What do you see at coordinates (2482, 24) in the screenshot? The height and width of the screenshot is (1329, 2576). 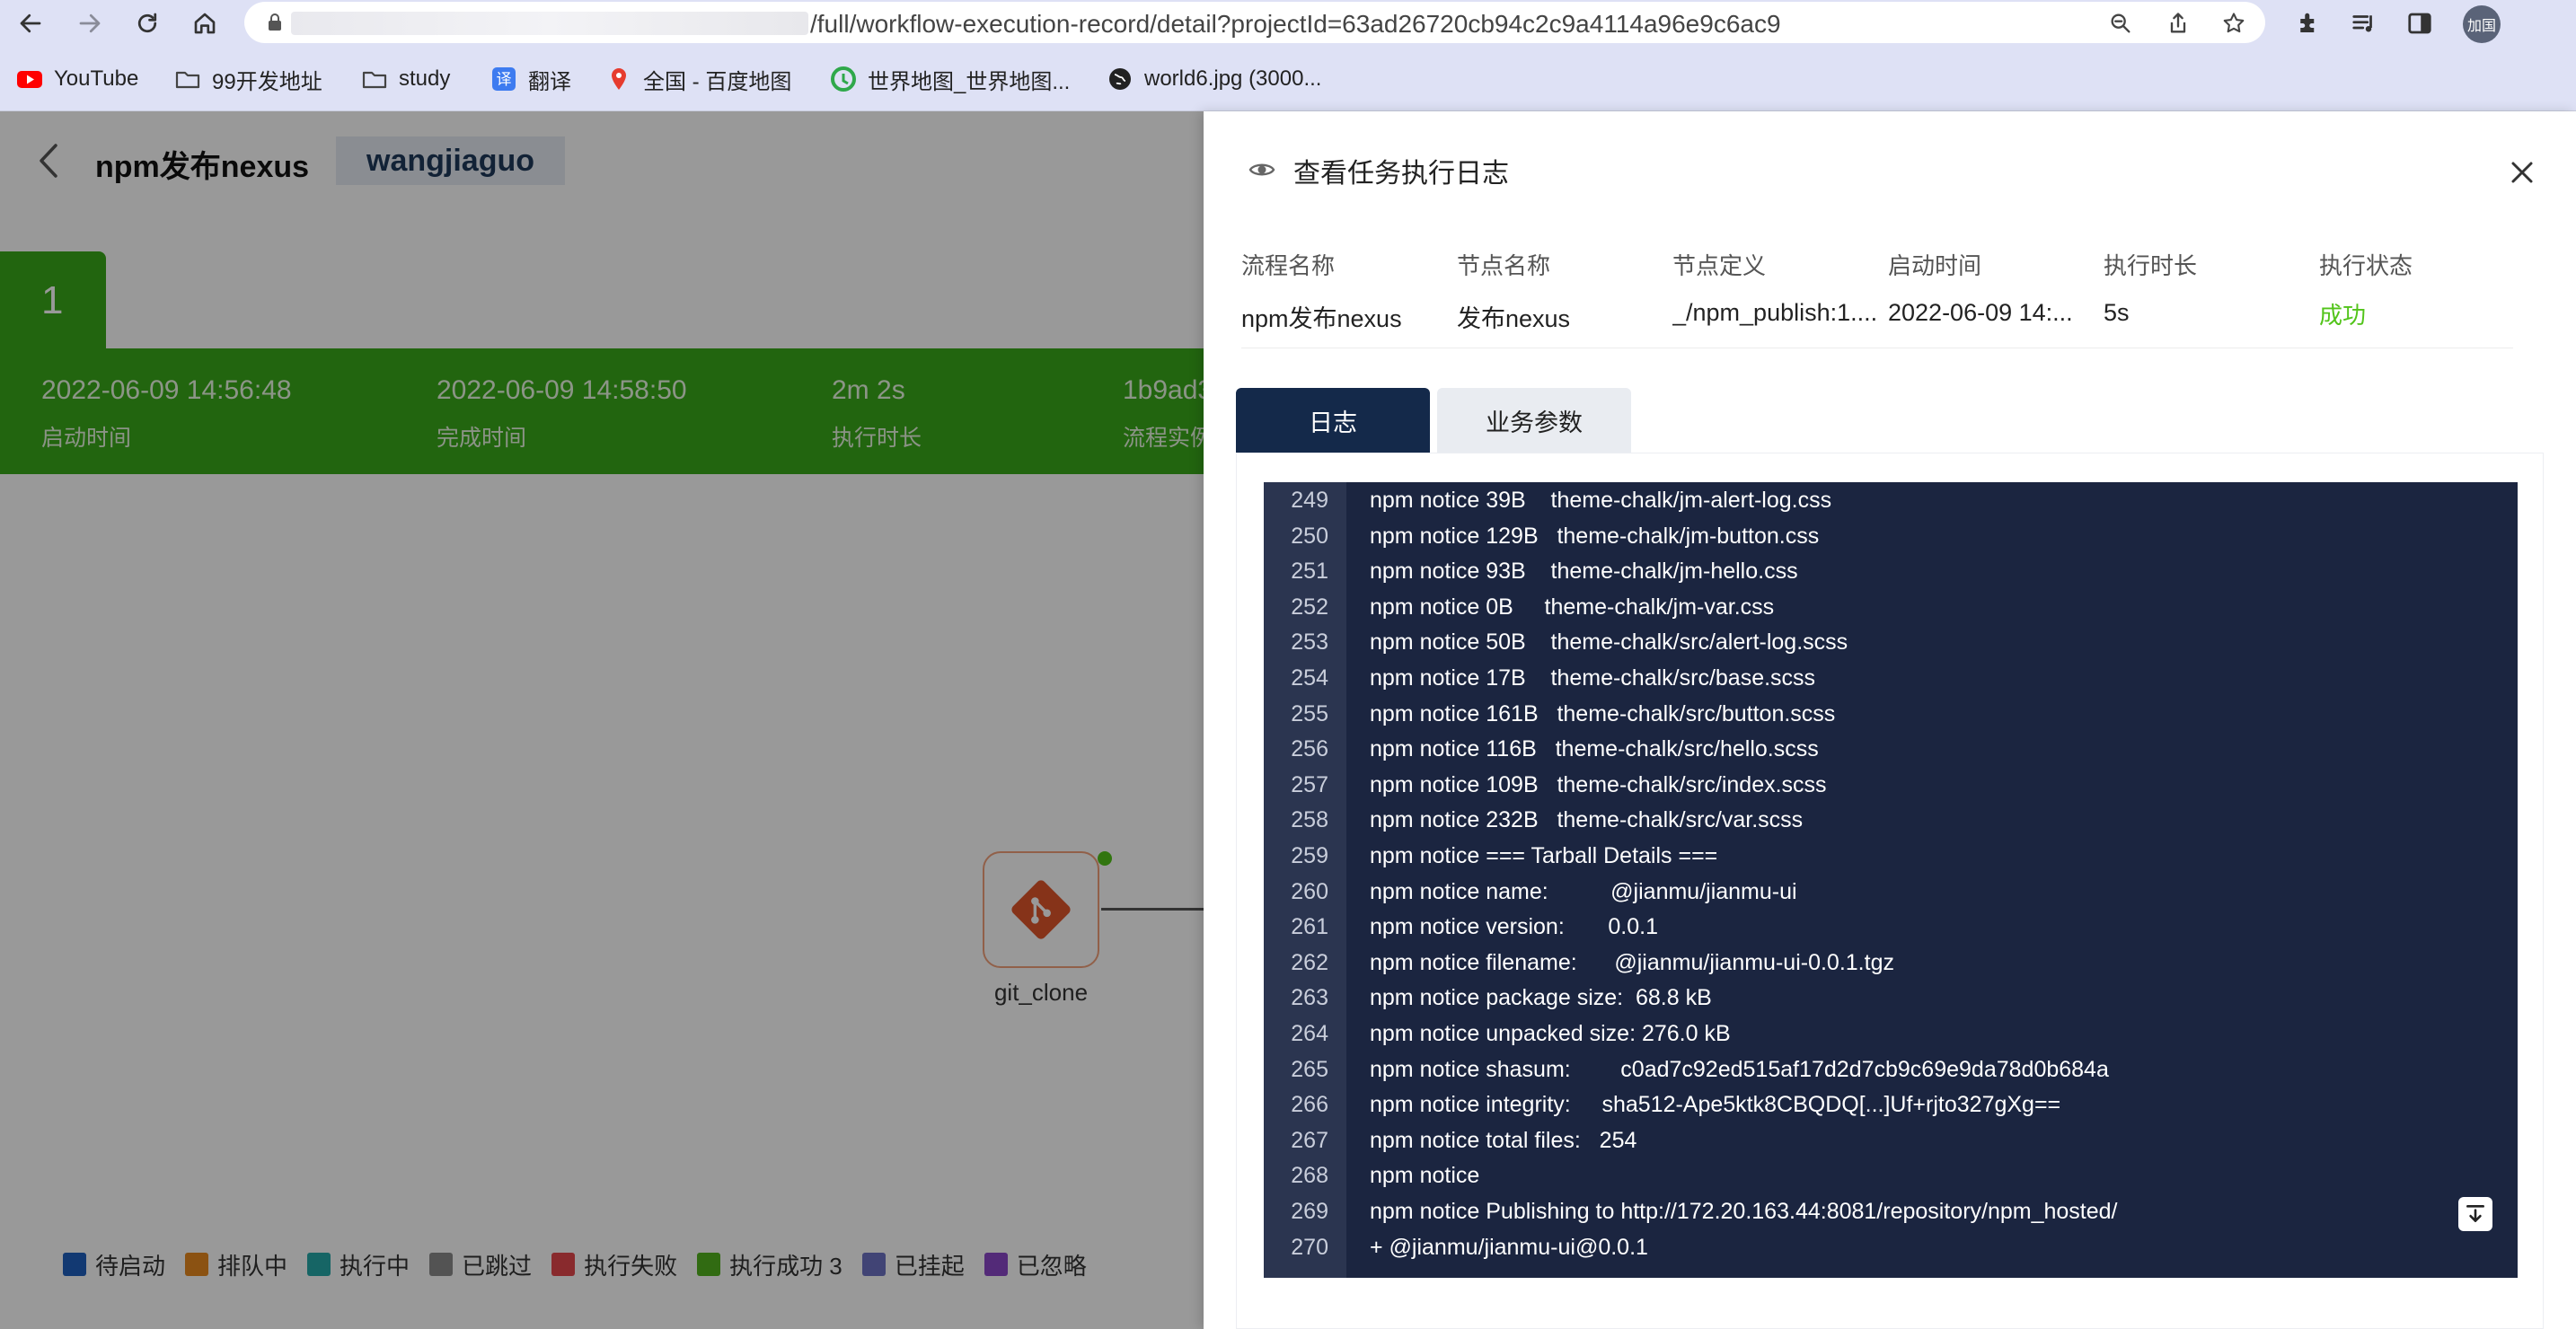 I see `profile-avatar: 加国` at bounding box center [2482, 24].